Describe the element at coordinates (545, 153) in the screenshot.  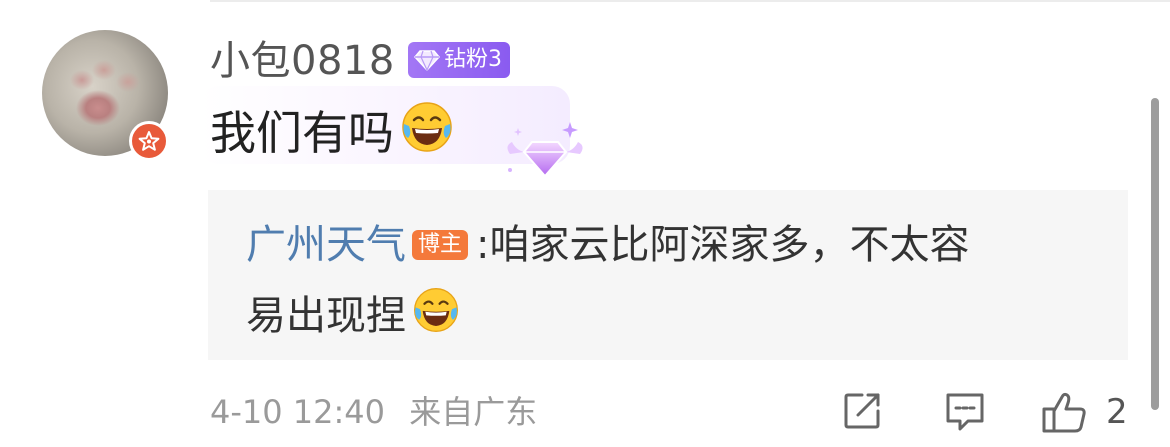
I see `diamond-bubble-decoration-icon` at that location.